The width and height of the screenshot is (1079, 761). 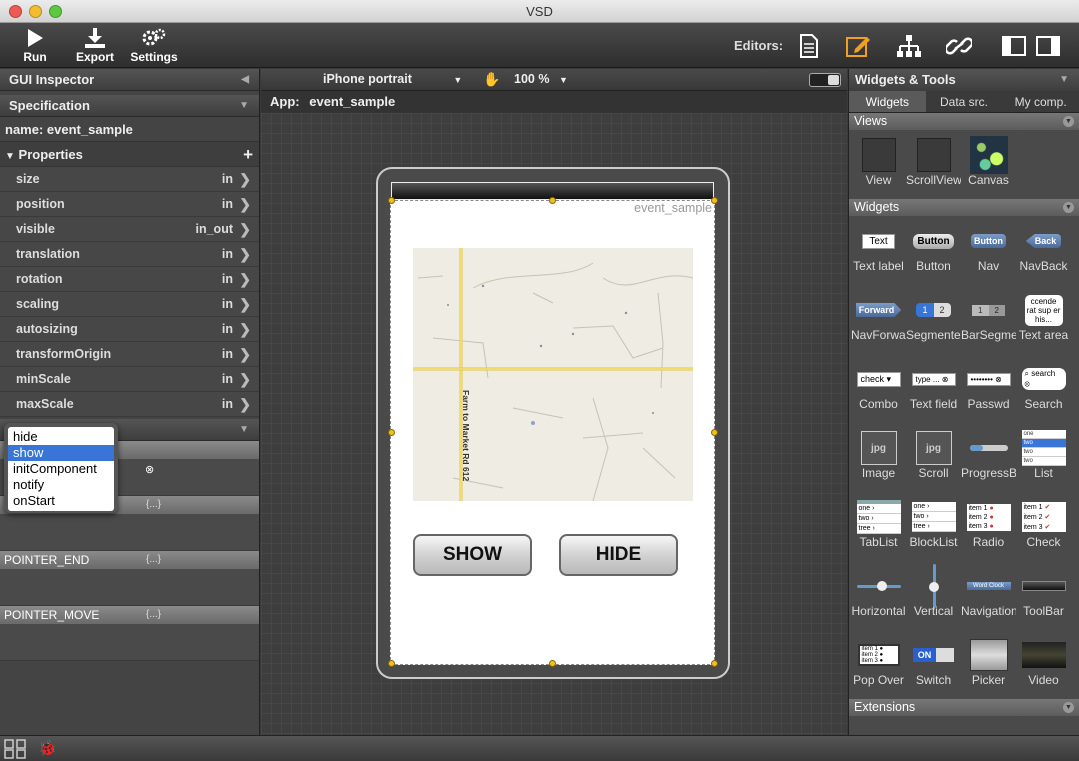 What do you see at coordinates (809, 46) in the screenshot?
I see `document-editor-icon` at bounding box center [809, 46].